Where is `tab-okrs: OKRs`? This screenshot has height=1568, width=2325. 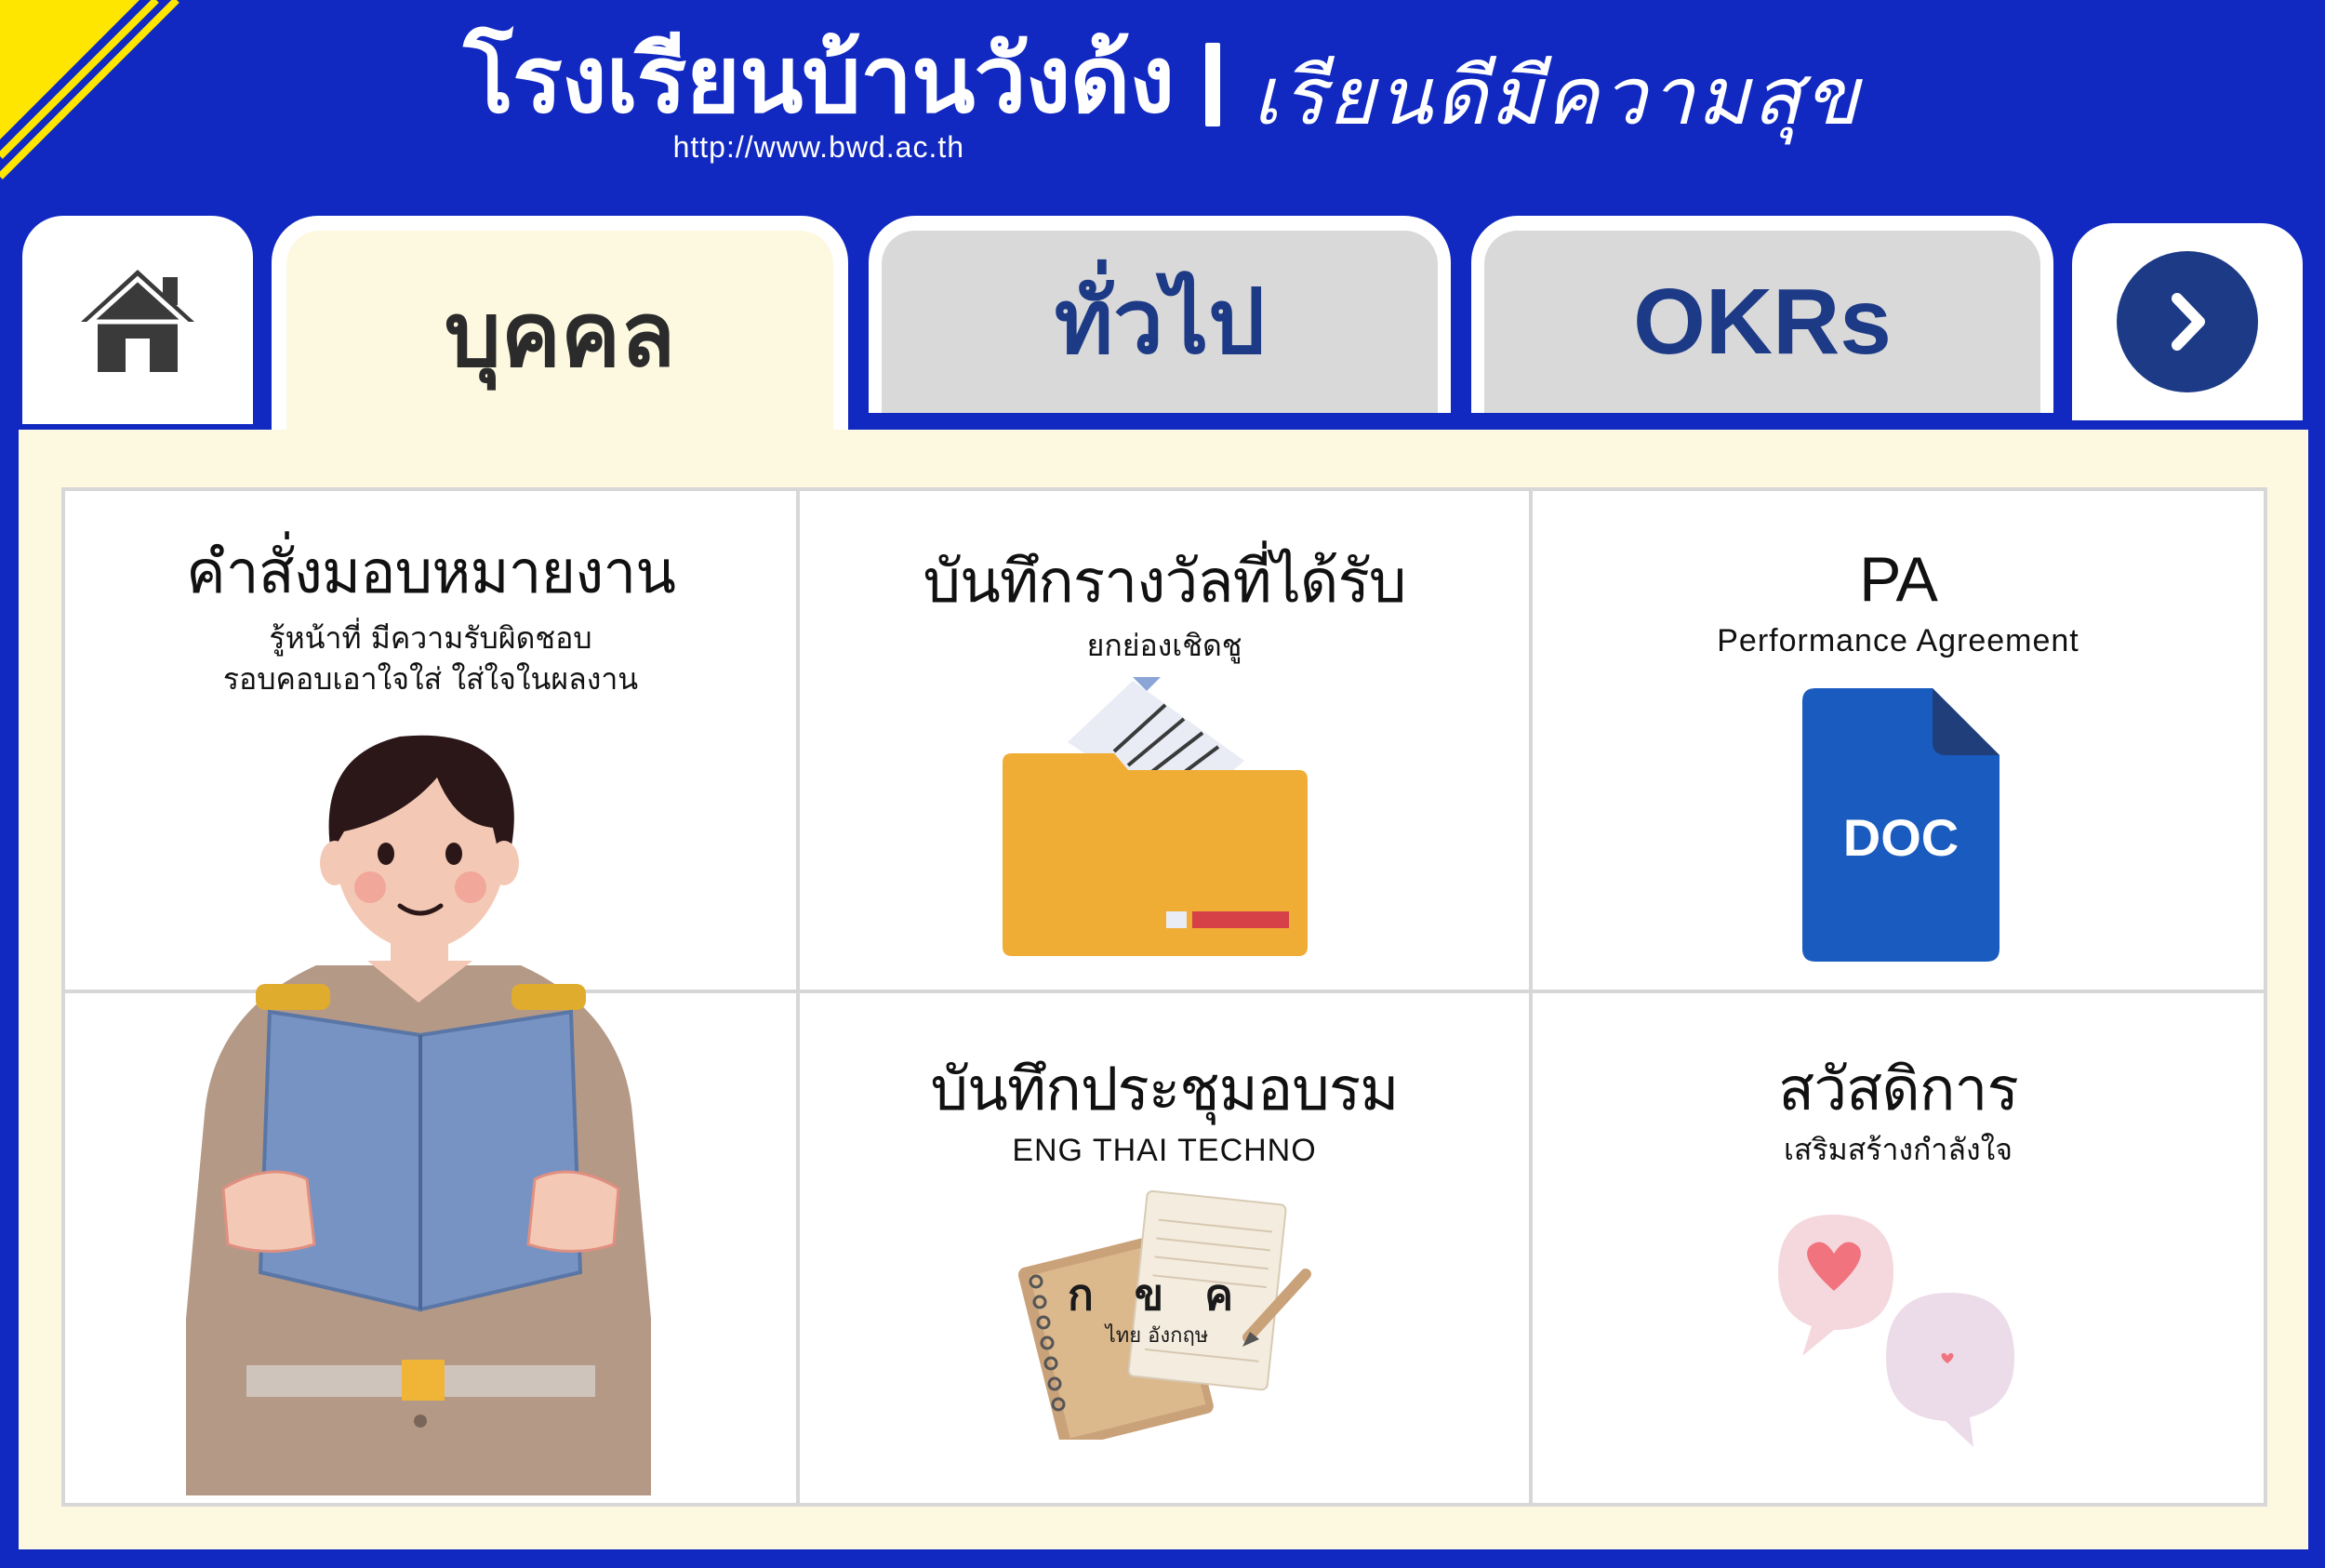
tab-okrs: OKRs is located at coordinates (1762, 314).